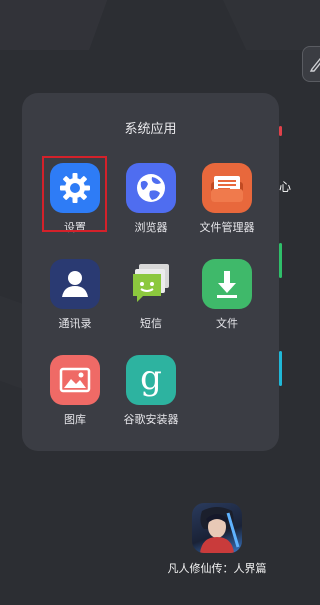 This screenshot has height=605, width=320. Describe the element at coordinates (75, 323) in the screenshot. I see `app-label: 通讯录` at that location.